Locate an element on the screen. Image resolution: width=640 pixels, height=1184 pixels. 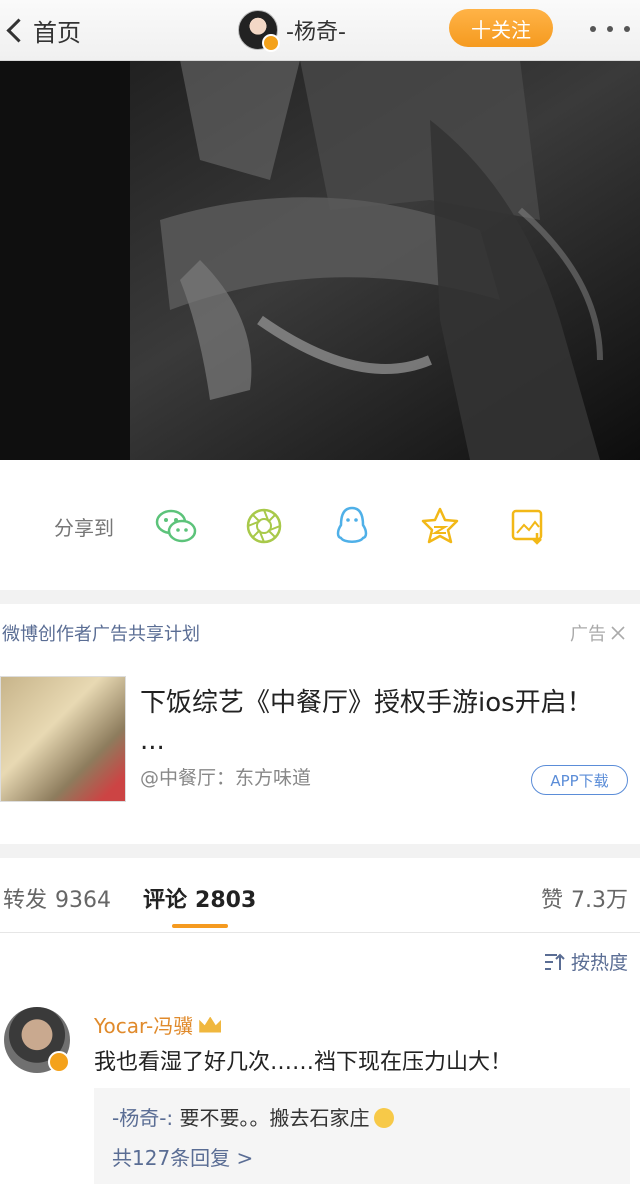
user-name: -杨奇- is located at coordinates (316, 32).